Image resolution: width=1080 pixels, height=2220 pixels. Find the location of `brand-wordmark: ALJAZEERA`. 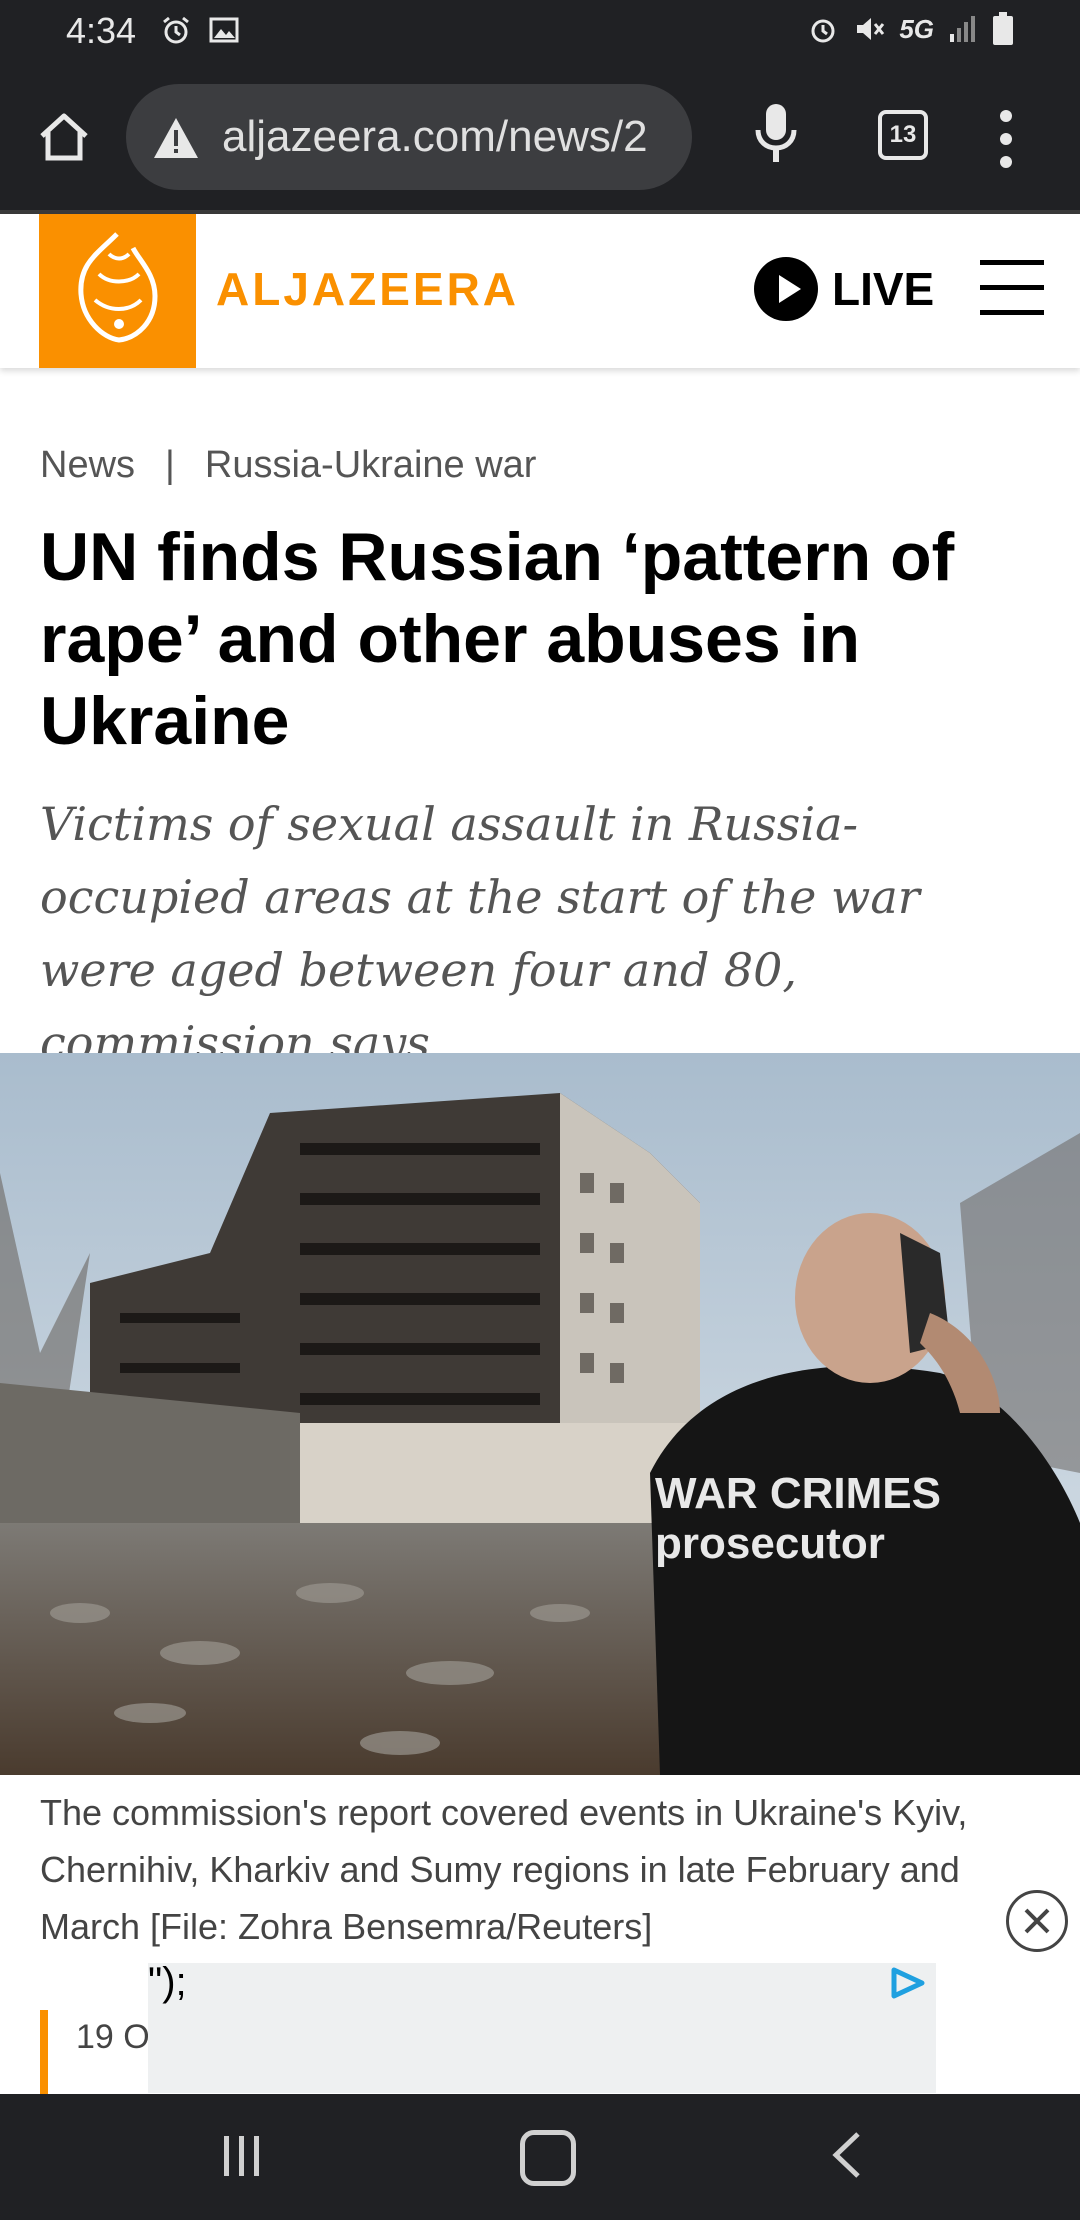

brand-wordmark: ALJAZEERA is located at coordinates (367, 289).